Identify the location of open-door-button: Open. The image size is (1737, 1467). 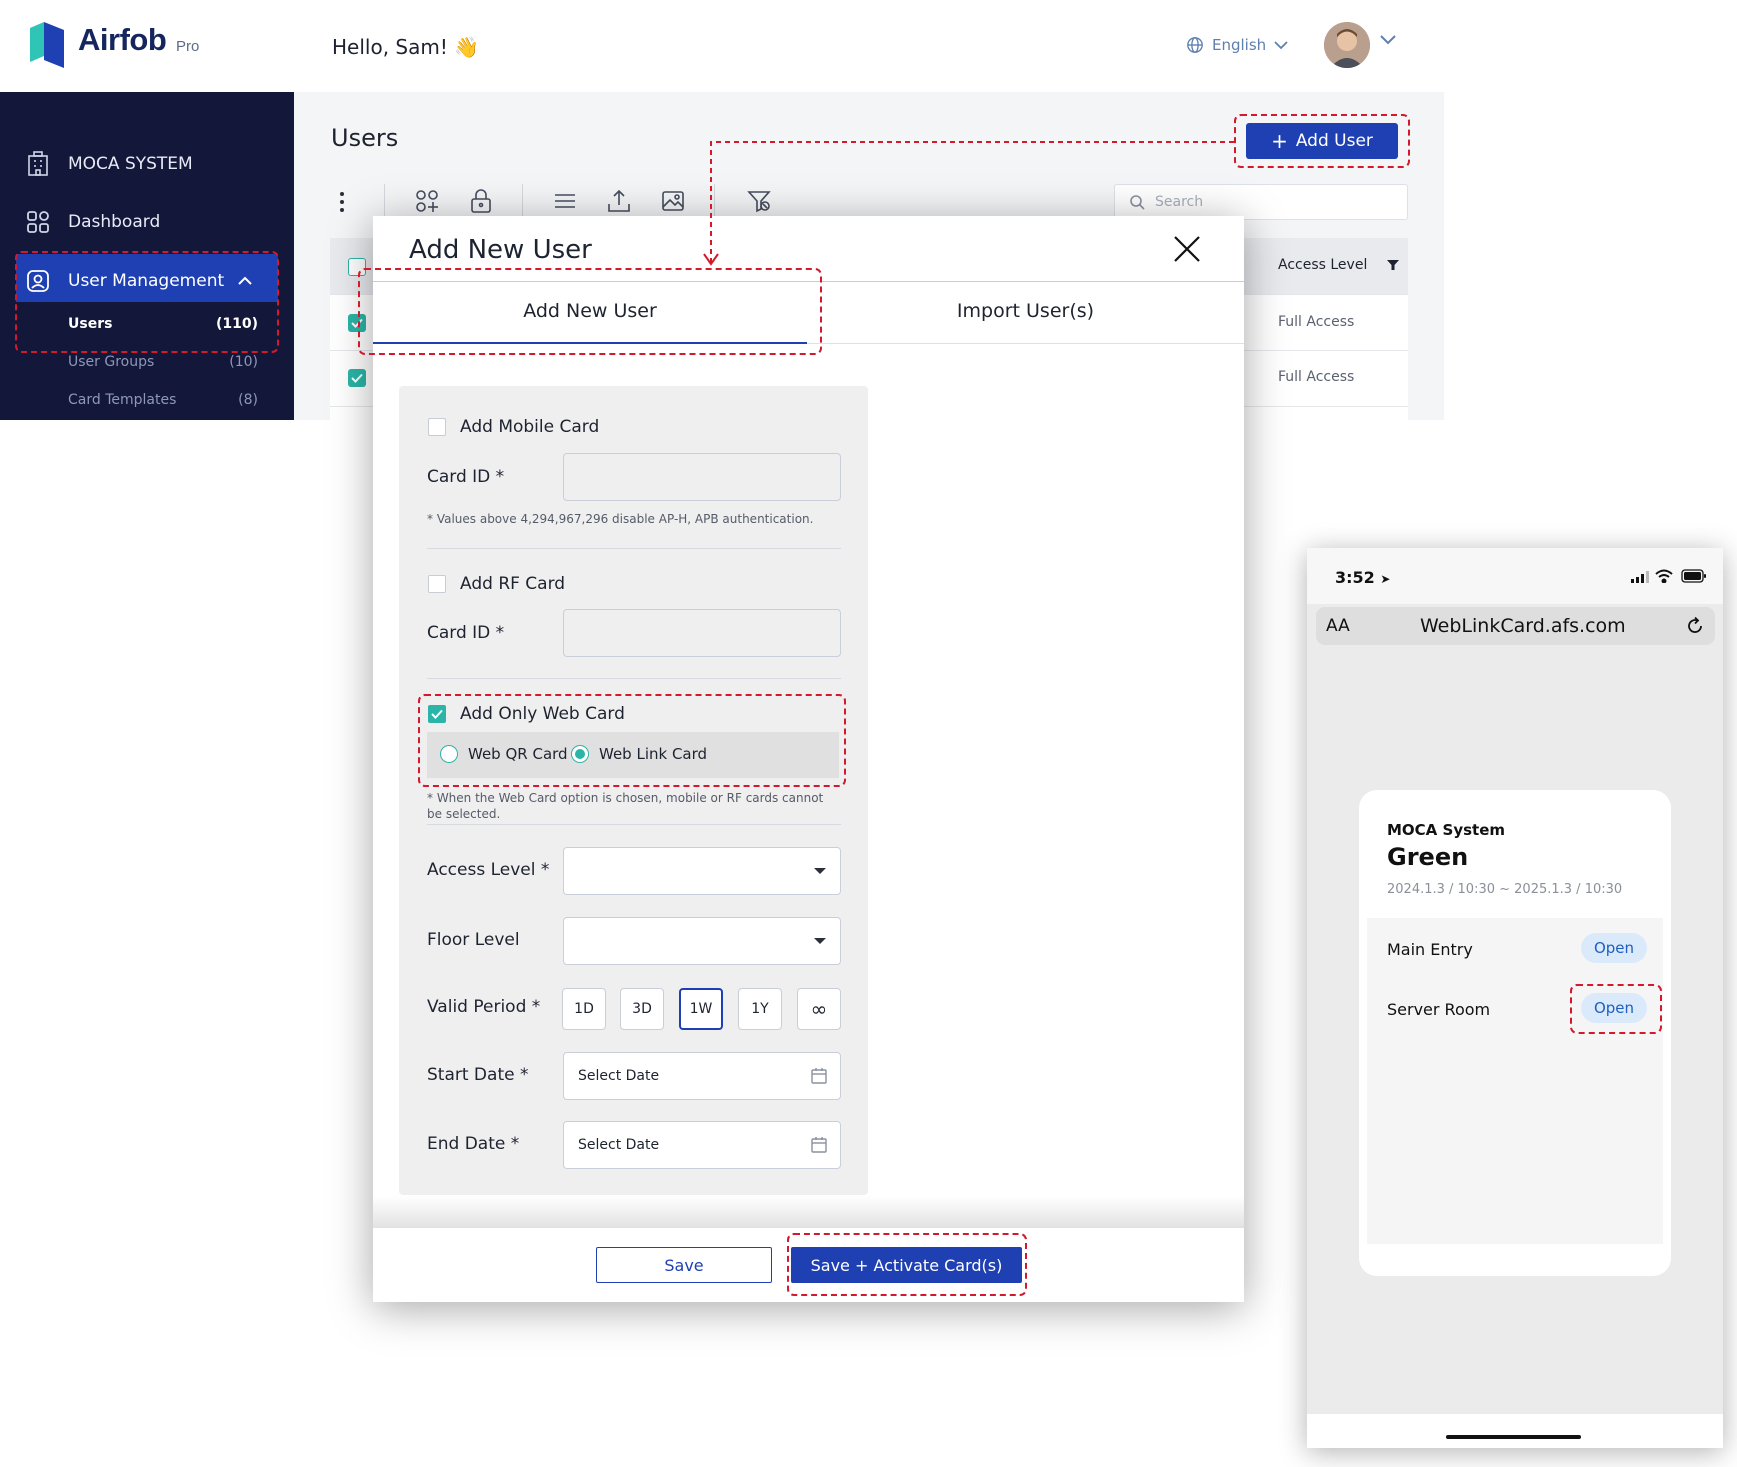
(1614, 948).